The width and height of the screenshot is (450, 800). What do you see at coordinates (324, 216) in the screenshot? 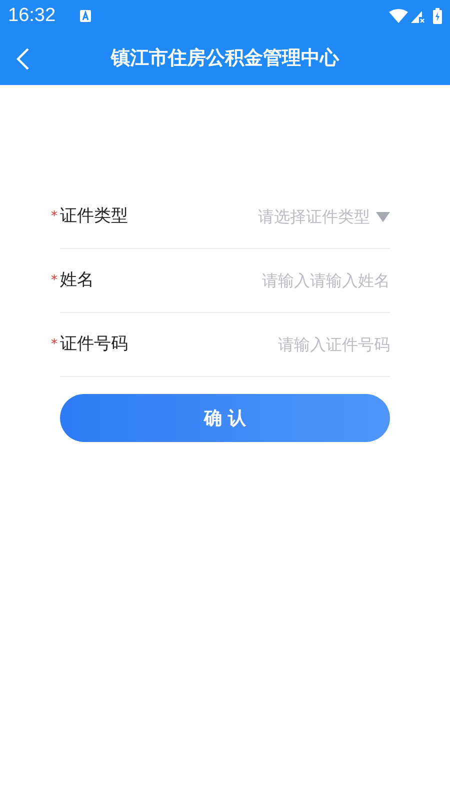
I see `type-select: 请选择证件类型` at bounding box center [324, 216].